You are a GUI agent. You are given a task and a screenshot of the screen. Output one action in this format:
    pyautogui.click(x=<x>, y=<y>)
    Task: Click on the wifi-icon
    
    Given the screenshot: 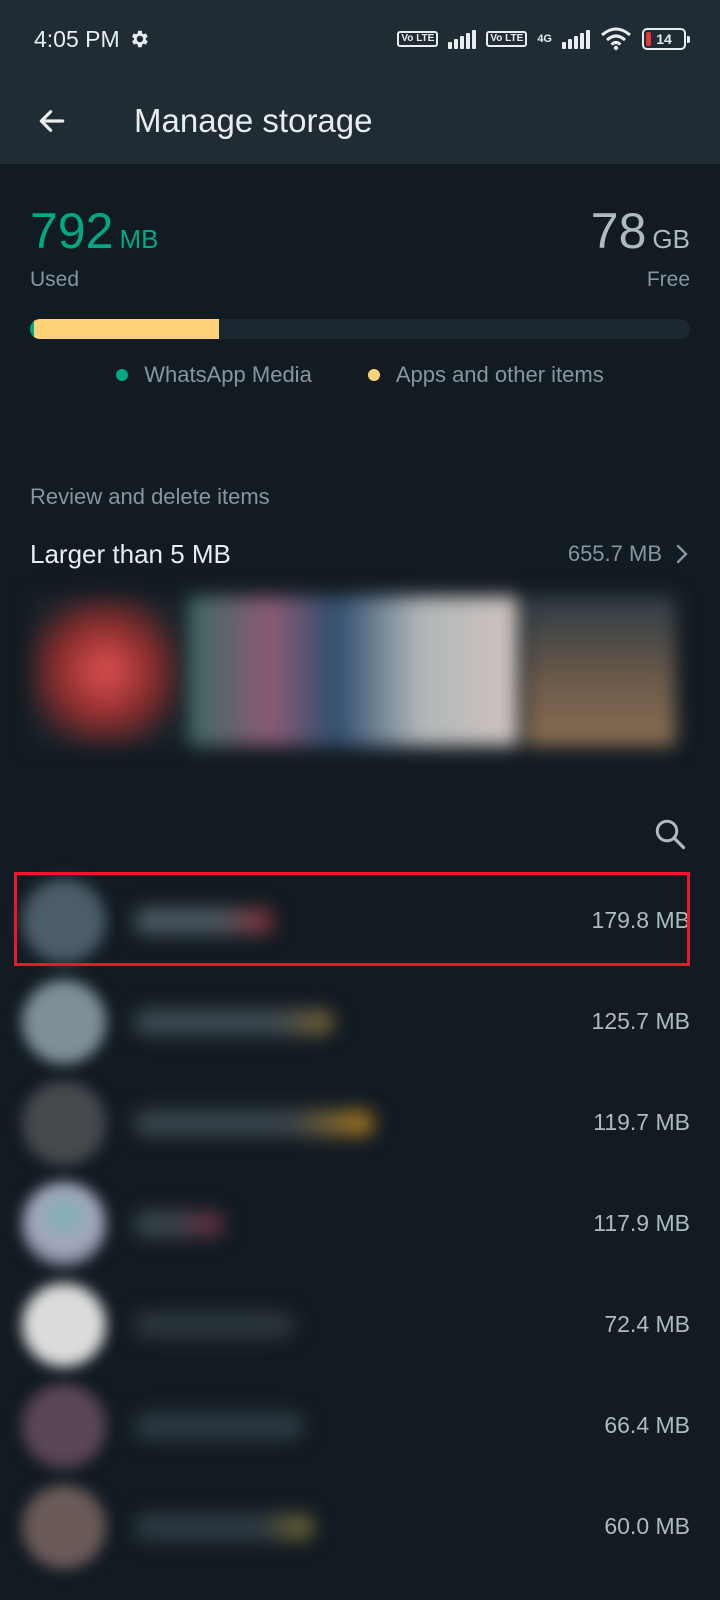 What is the action you would take?
    pyautogui.click(x=616, y=39)
    